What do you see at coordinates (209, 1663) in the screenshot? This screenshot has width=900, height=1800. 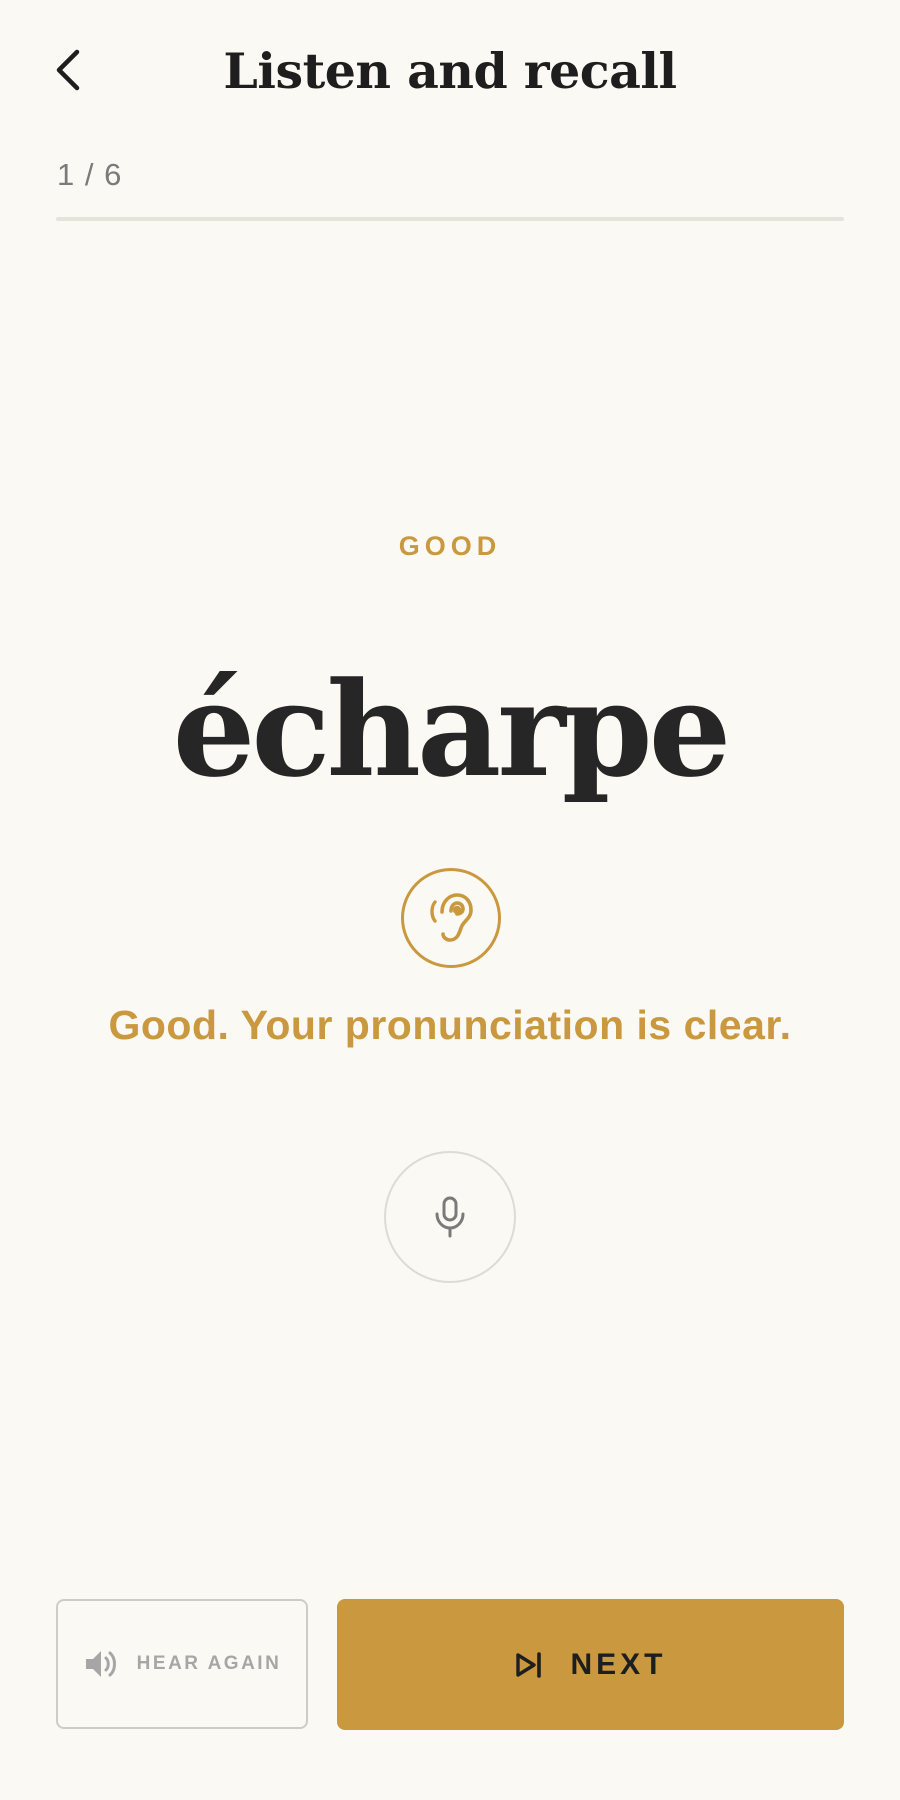 I see `hear-again-label: HEAR AGAIN` at bounding box center [209, 1663].